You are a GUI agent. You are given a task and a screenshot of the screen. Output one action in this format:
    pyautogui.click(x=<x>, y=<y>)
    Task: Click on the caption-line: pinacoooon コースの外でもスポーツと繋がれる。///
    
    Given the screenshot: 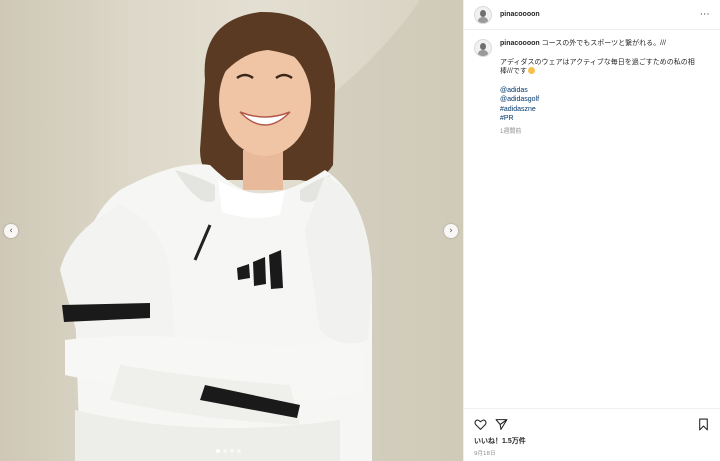 What is the action you would take?
    pyautogui.click(x=605, y=44)
    